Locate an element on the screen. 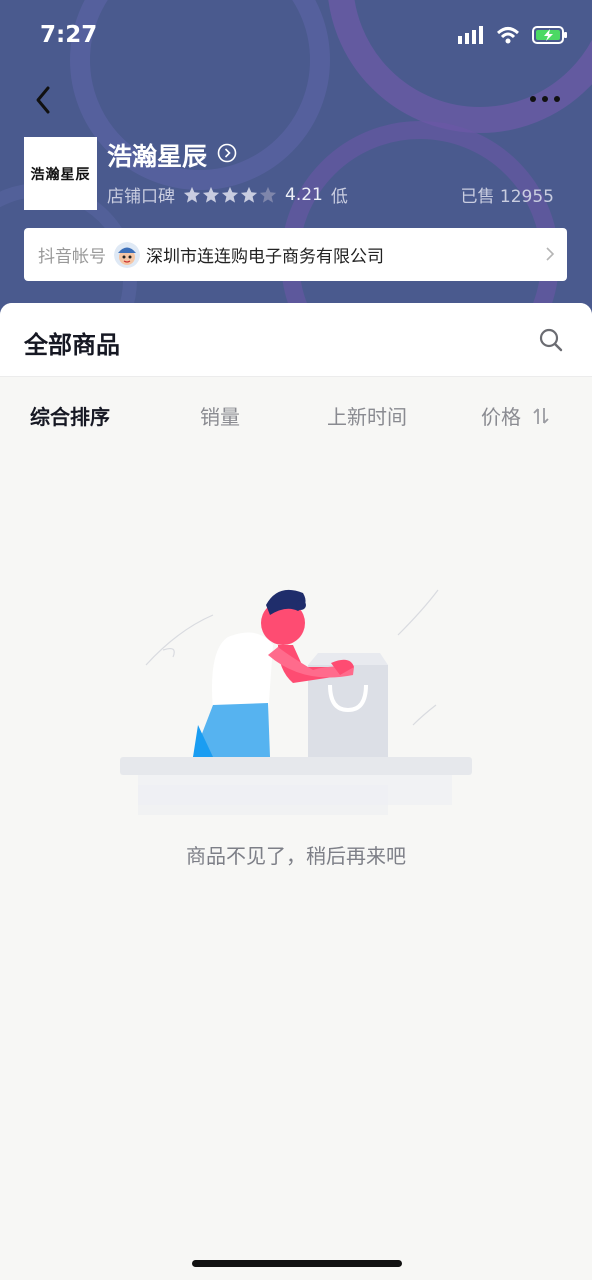 Image resolution: width=592 pixels, height=1280 pixels. shop-logo-text: 浩瀚星辰 is located at coordinates (60, 174).